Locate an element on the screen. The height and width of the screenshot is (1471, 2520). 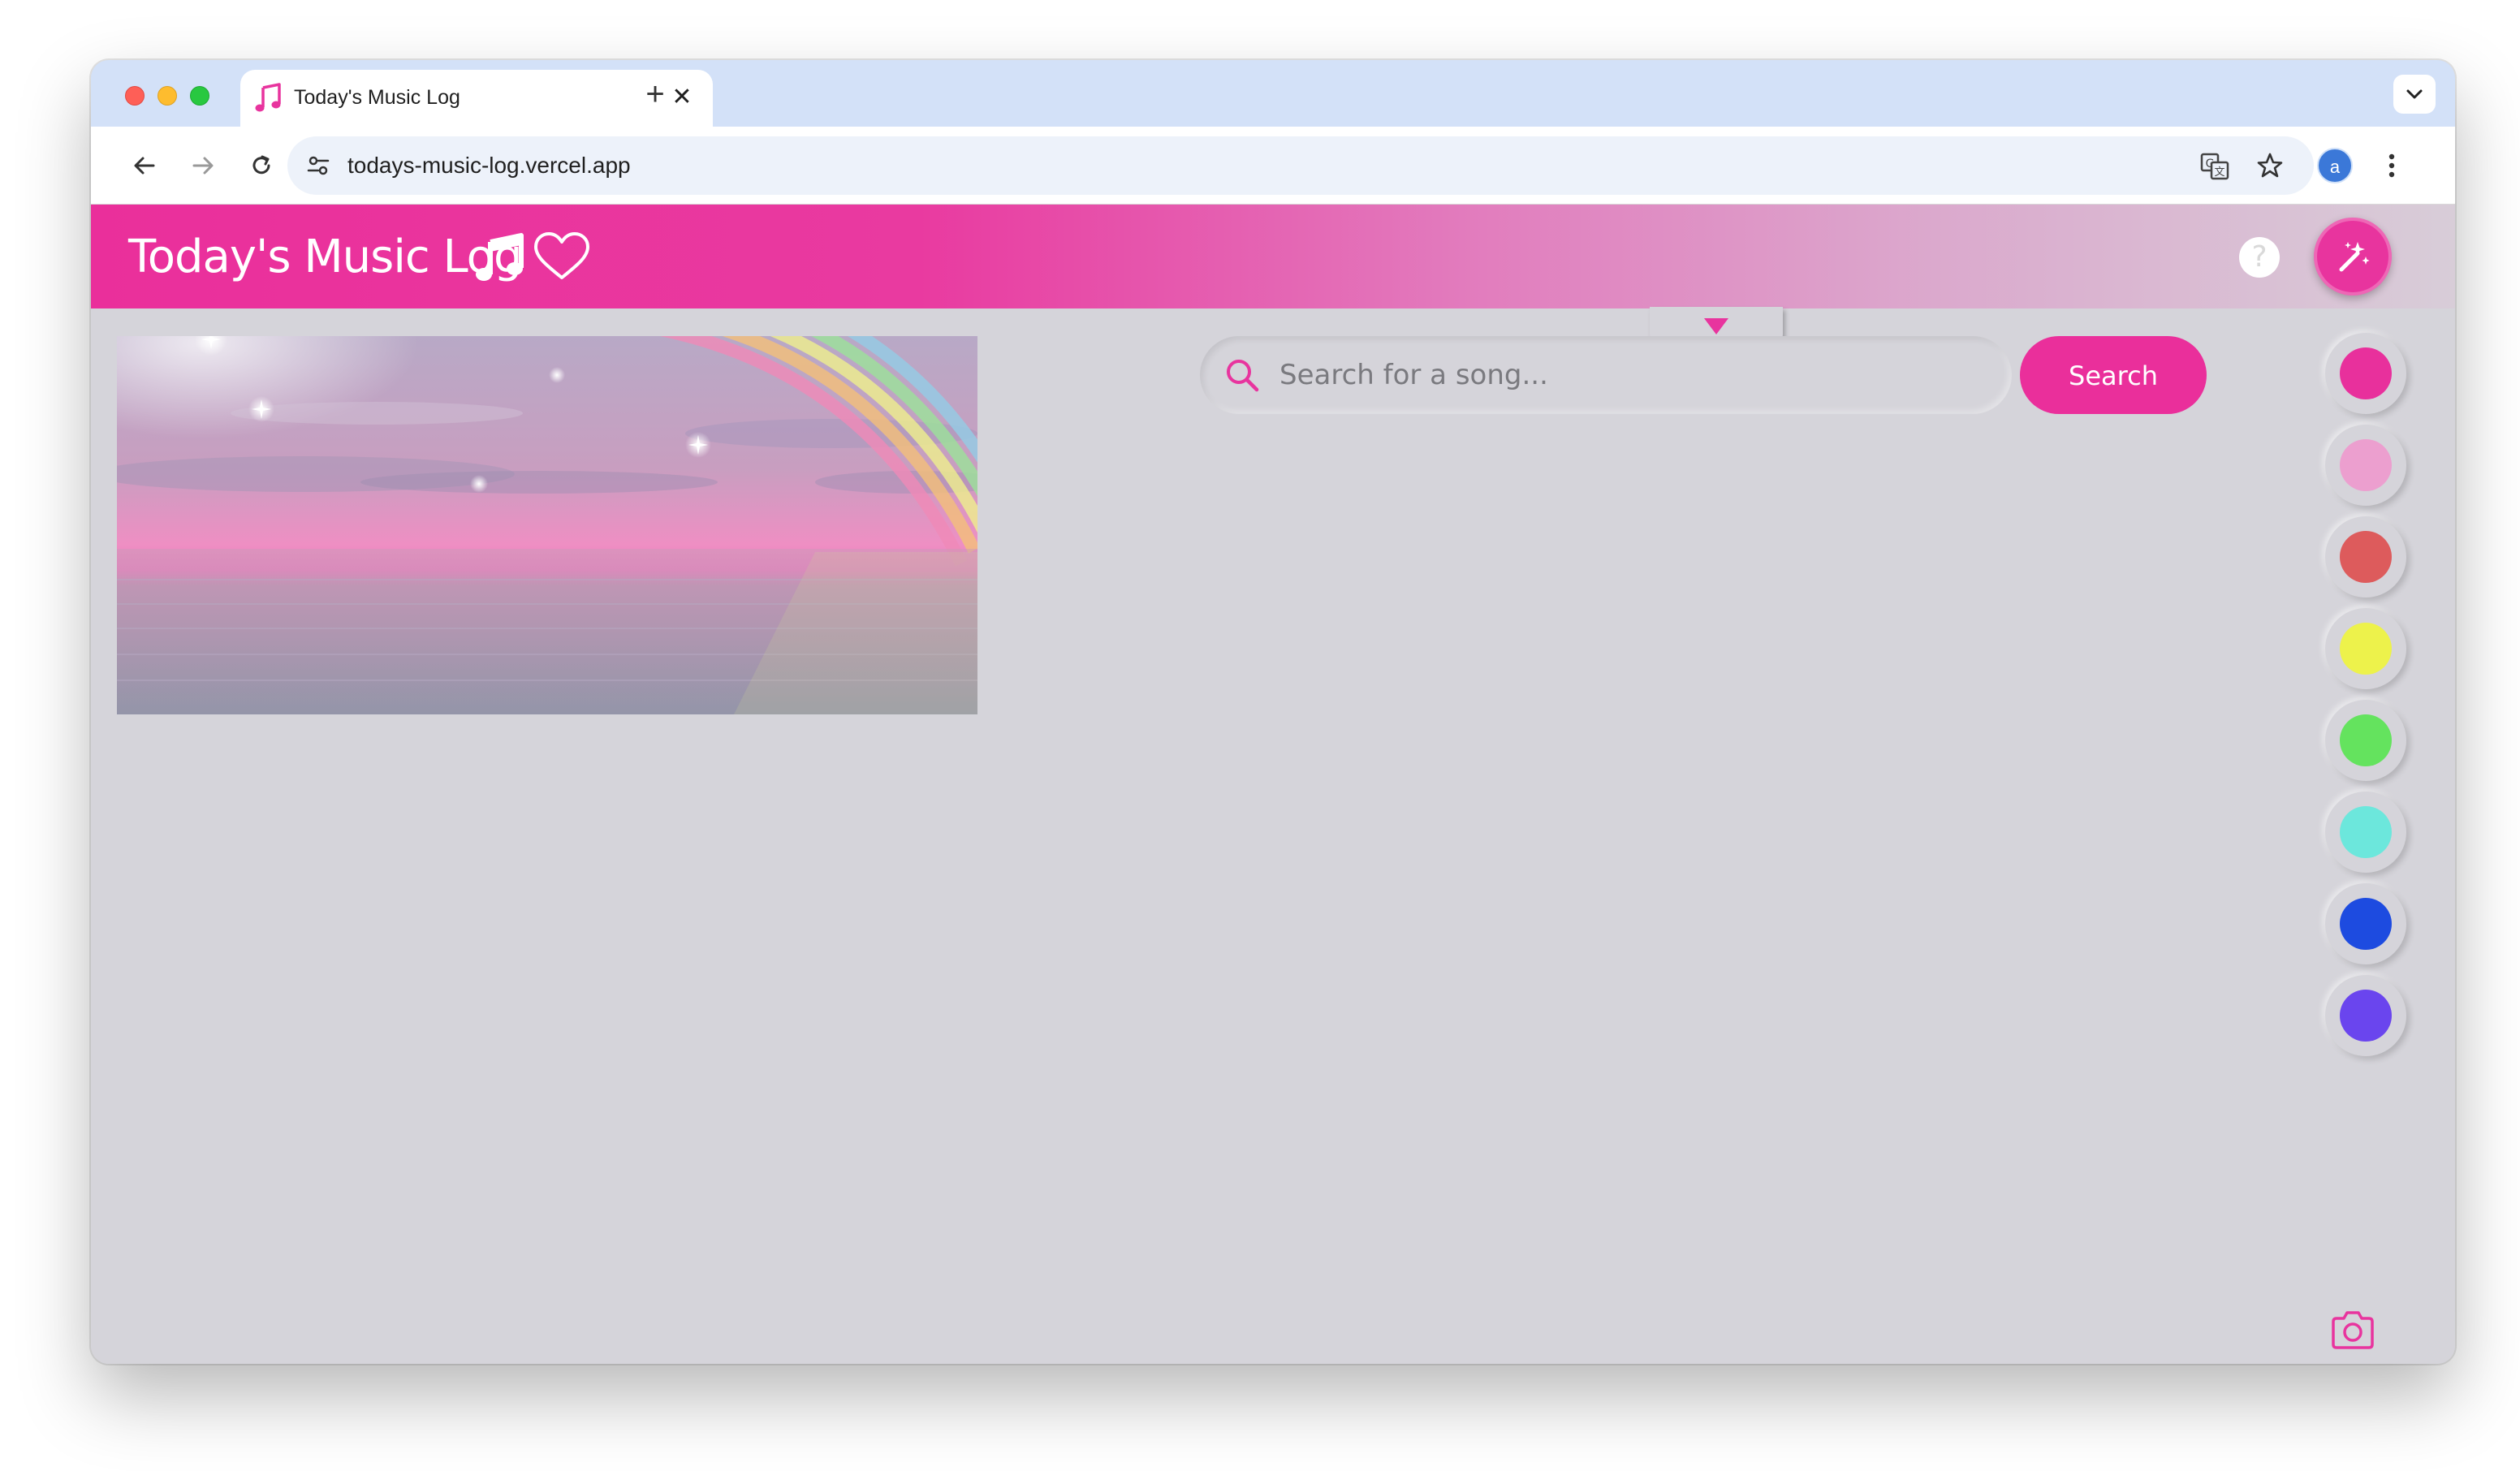
heart-icon is located at coordinates (561, 255).